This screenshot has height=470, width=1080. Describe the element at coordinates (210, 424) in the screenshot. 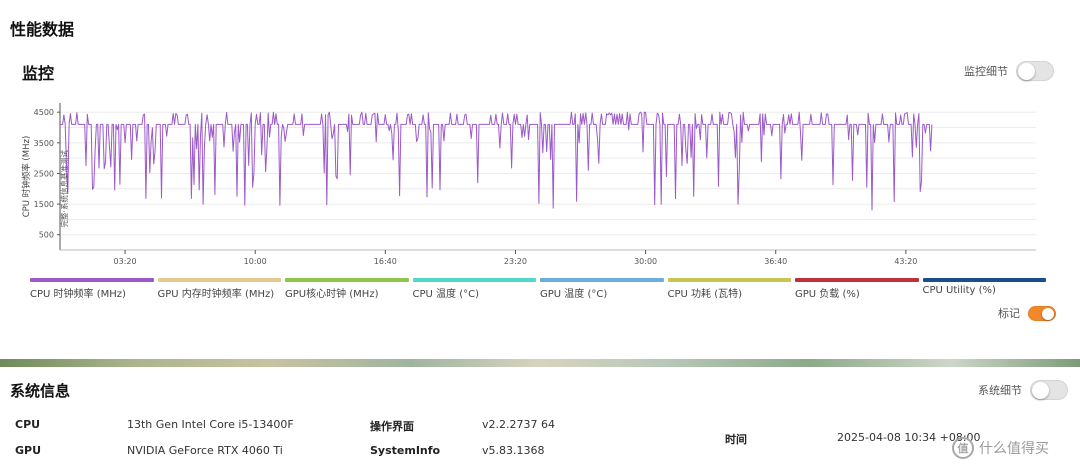

I see `cpu-value: 13th Gen Intel Core i5-13400F` at that location.